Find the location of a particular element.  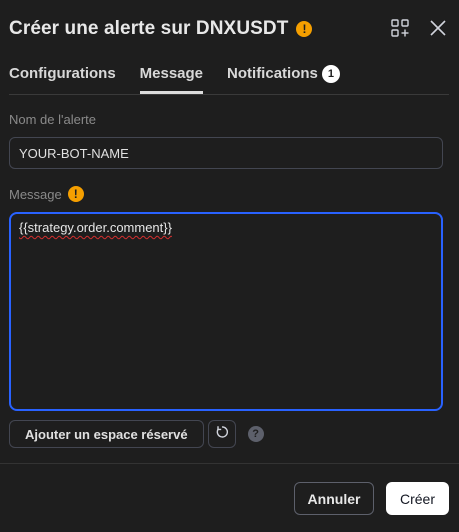

add-placeholder-label: Ajouter un espace réservé is located at coordinates (106, 434).